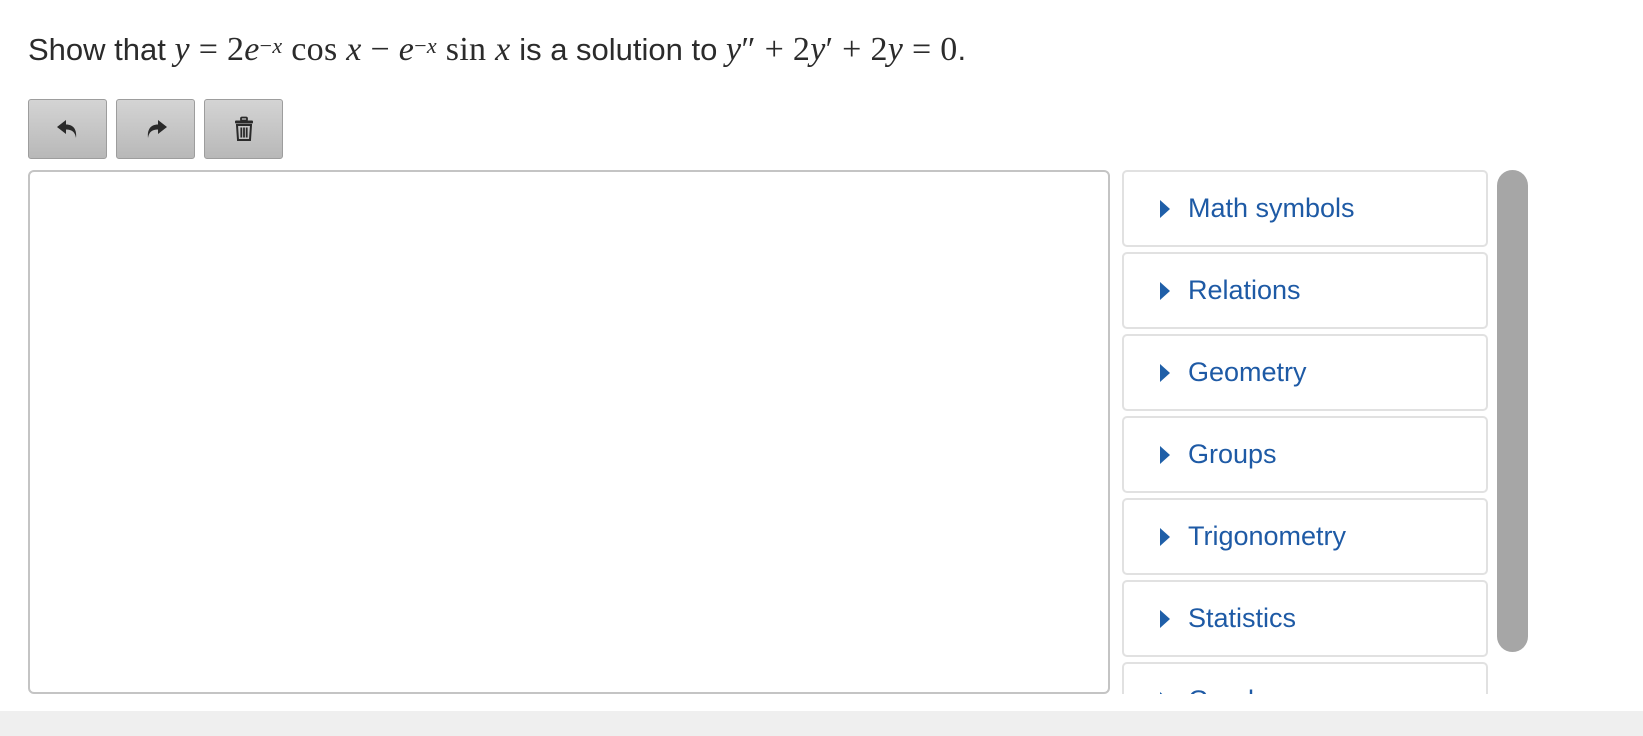 This screenshot has width=1643, height=736. What do you see at coordinates (1271, 208) in the screenshot?
I see `palette-item-label: Math symbols` at bounding box center [1271, 208].